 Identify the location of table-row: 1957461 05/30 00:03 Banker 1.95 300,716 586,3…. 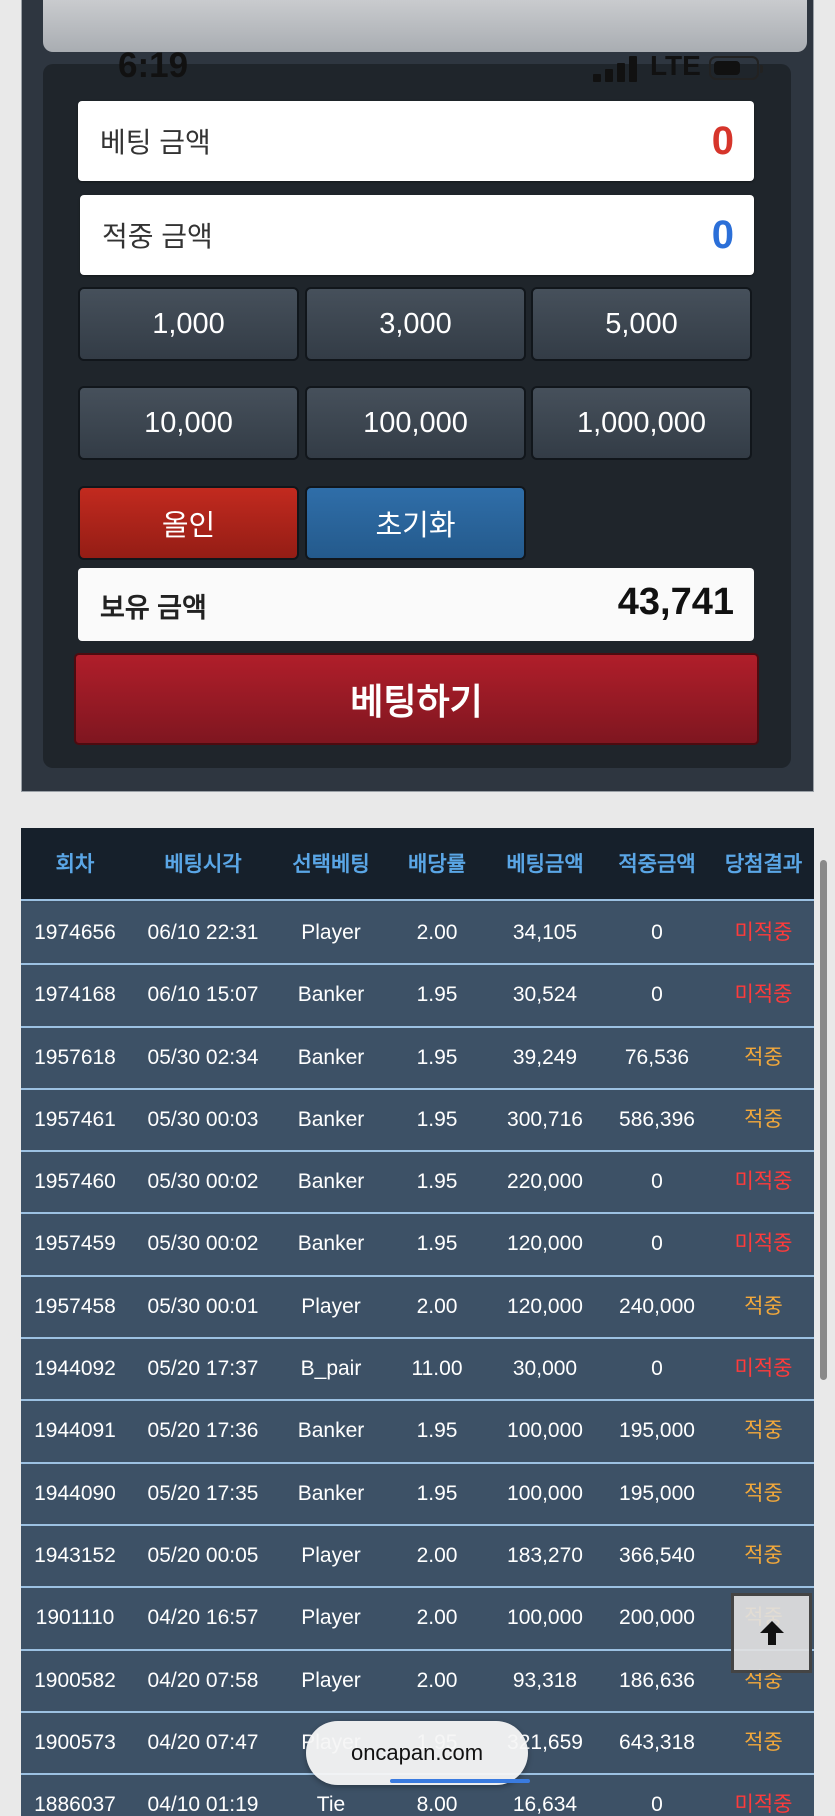
(417, 1121).